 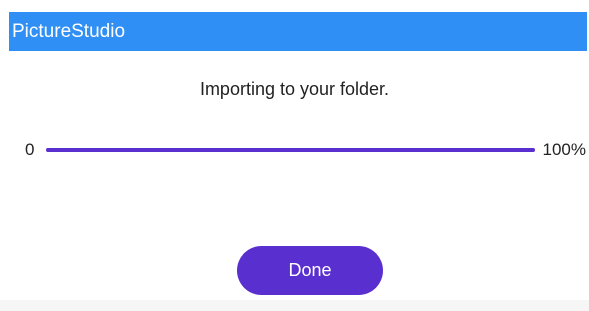 I want to click on app-title: PictureStudio, so click(x=69, y=31).